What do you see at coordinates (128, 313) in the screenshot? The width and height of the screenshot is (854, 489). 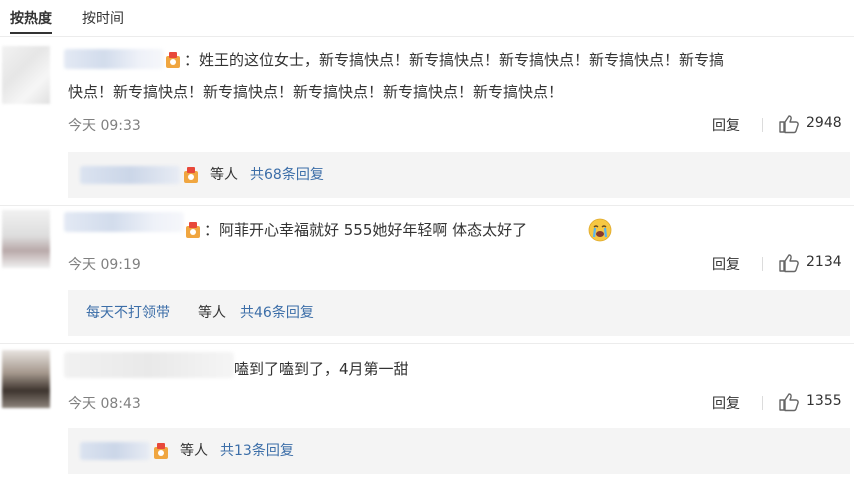 I see `sub-reply-username: 每天不打领带` at bounding box center [128, 313].